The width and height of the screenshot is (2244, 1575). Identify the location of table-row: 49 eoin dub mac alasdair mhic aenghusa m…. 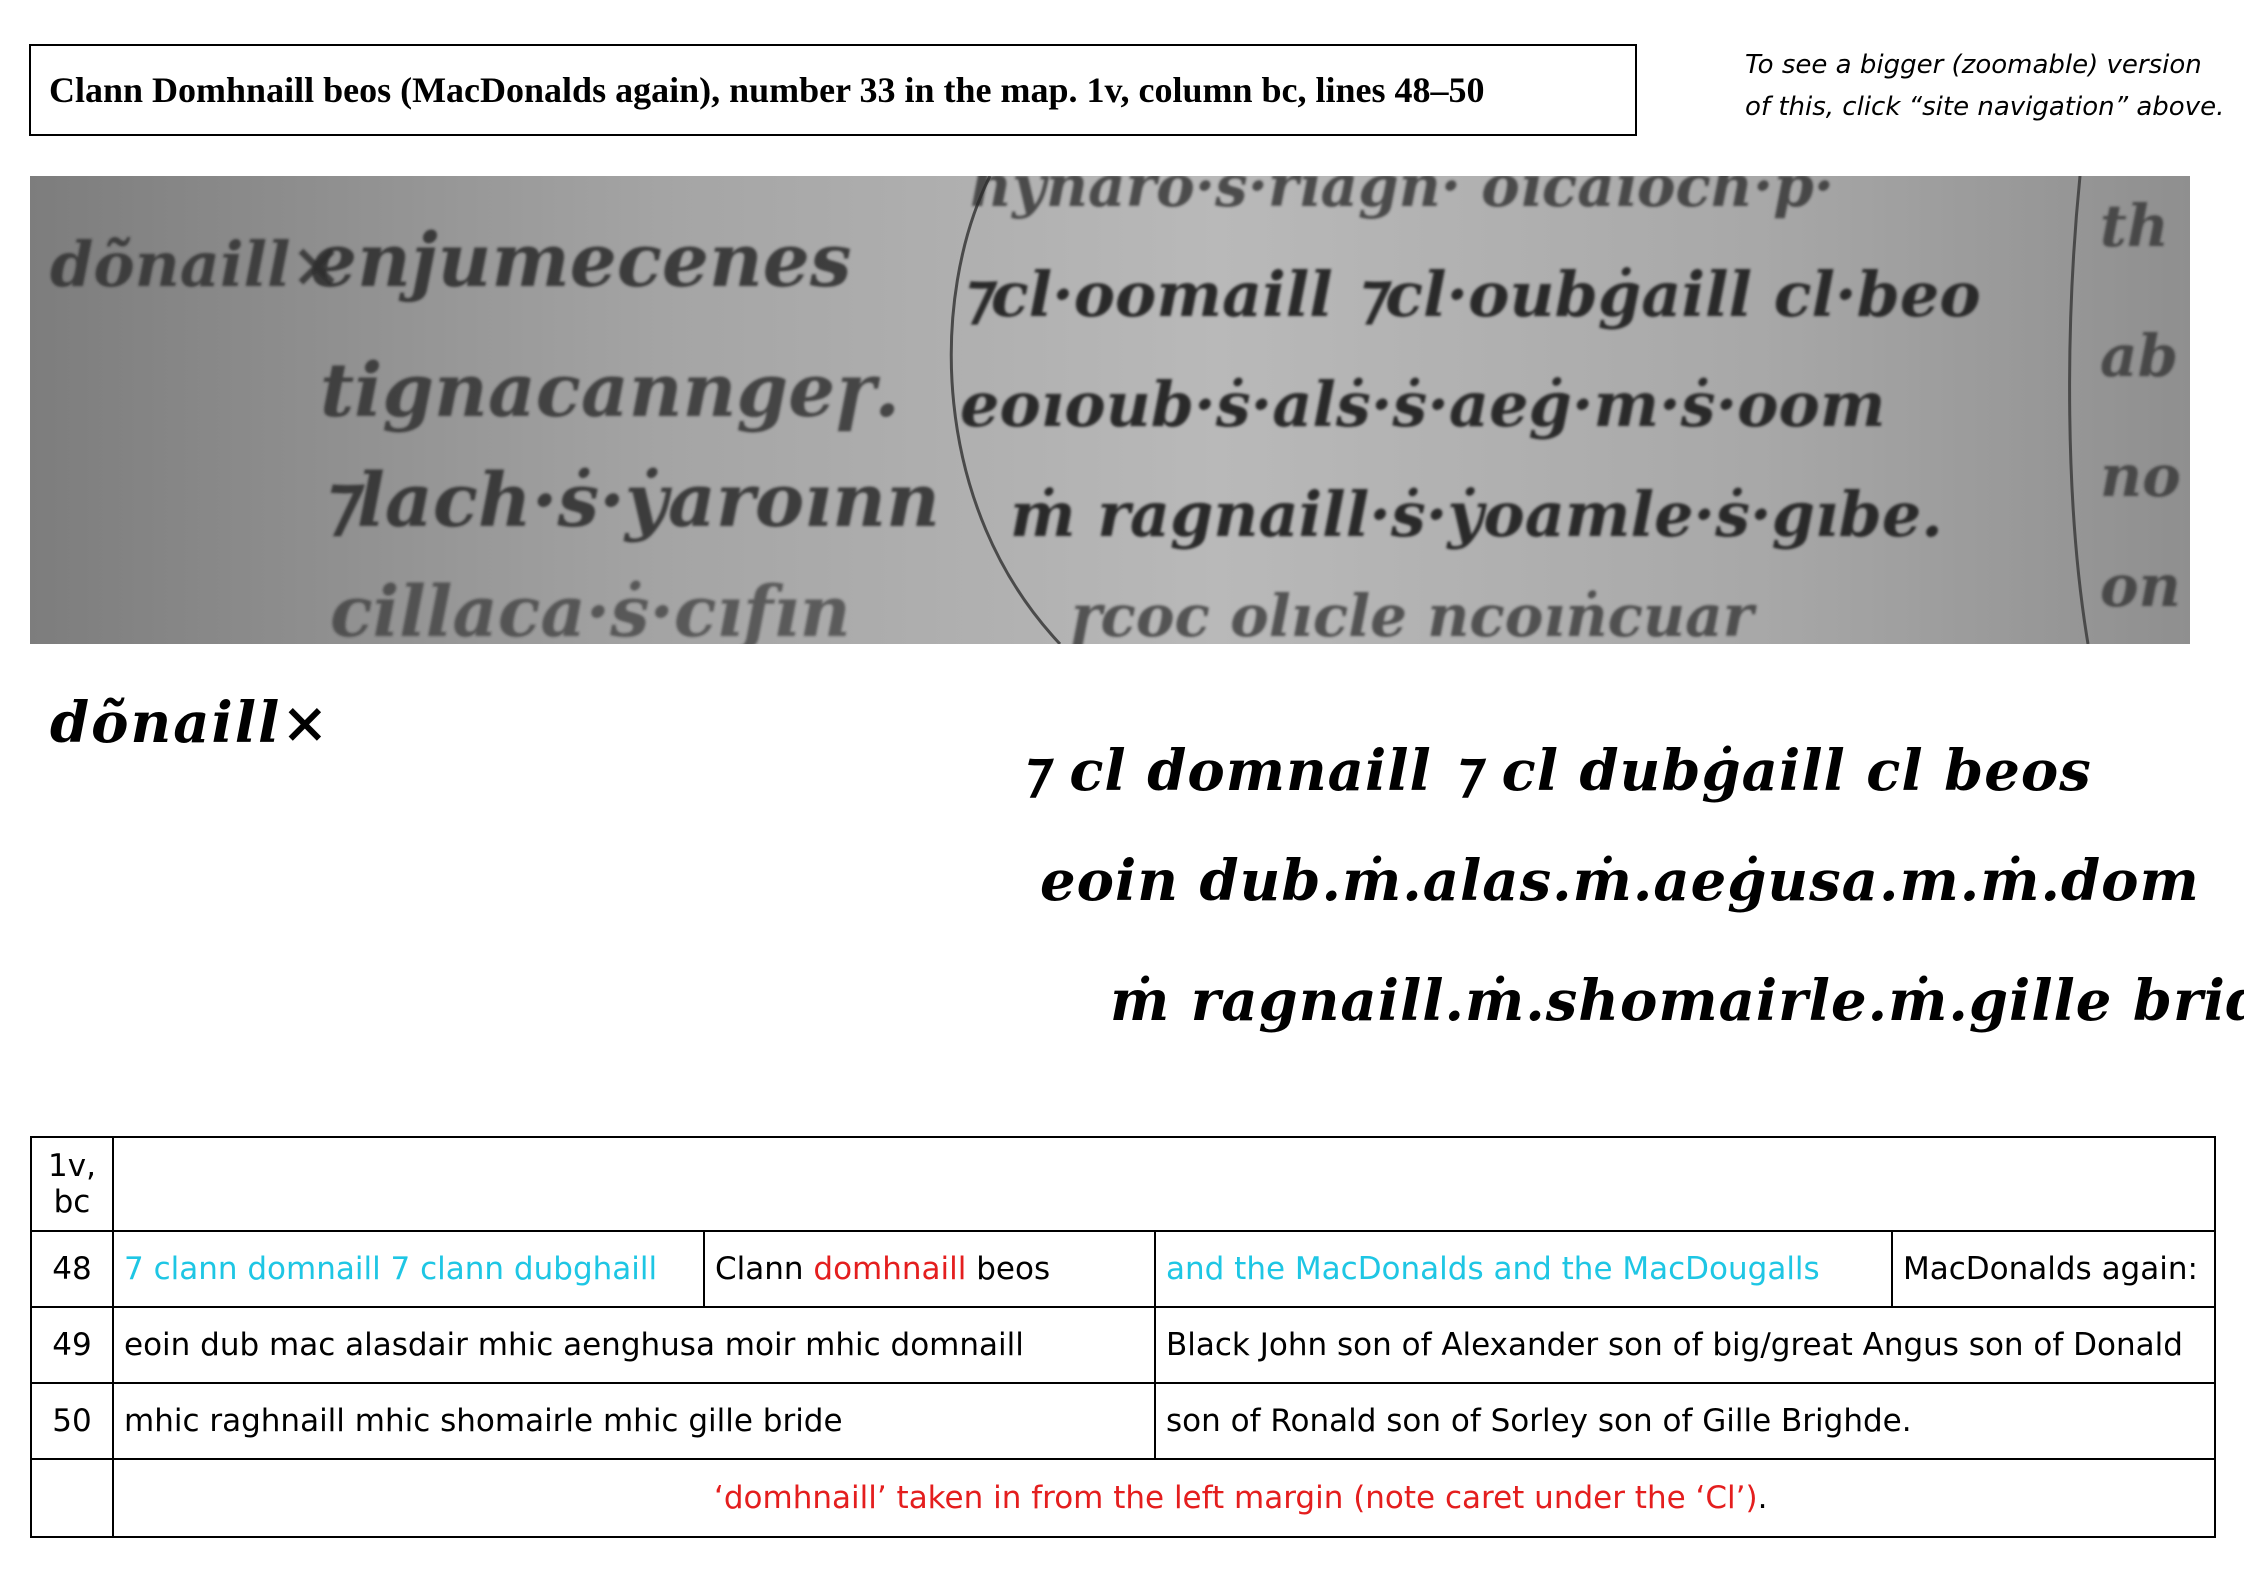
(1123, 1345).